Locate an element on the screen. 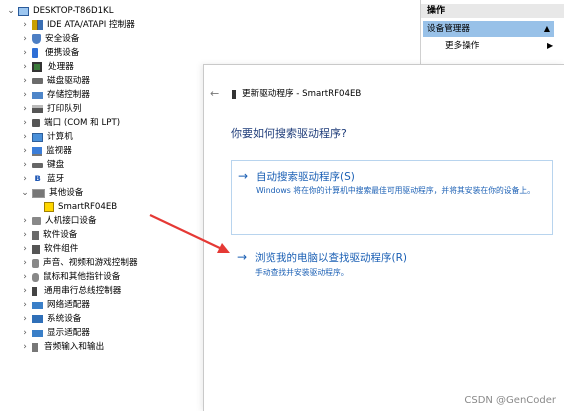 The image size is (564, 411). tree-item-label: 显示适配器 is located at coordinates (68, 333).